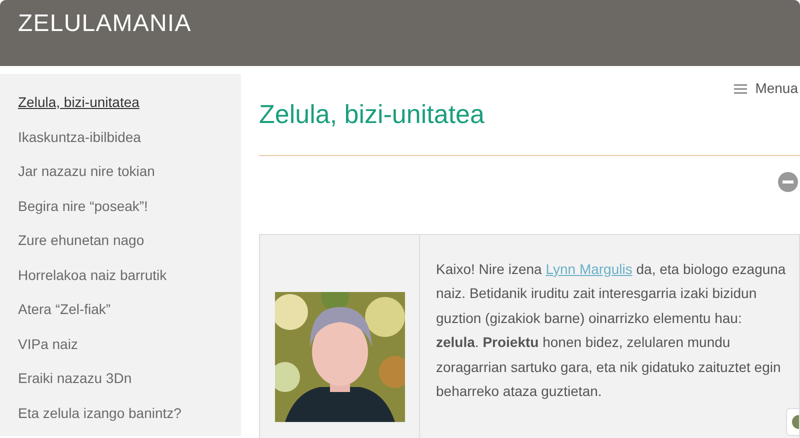 The height and width of the screenshot is (438, 800). I want to click on sidebar-link: Horrelakoa naiz barrutik, so click(92, 275).